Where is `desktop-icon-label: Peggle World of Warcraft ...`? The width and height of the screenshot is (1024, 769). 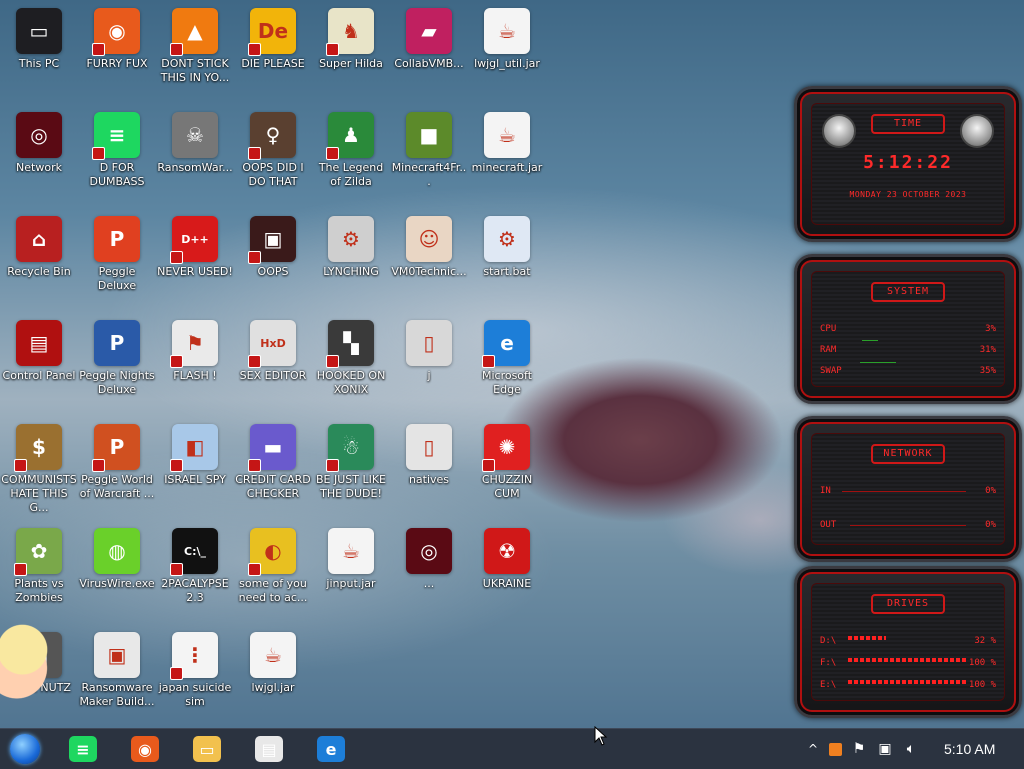 desktop-icon-label: Peggle World of Warcraft ... is located at coordinates (117, 486).